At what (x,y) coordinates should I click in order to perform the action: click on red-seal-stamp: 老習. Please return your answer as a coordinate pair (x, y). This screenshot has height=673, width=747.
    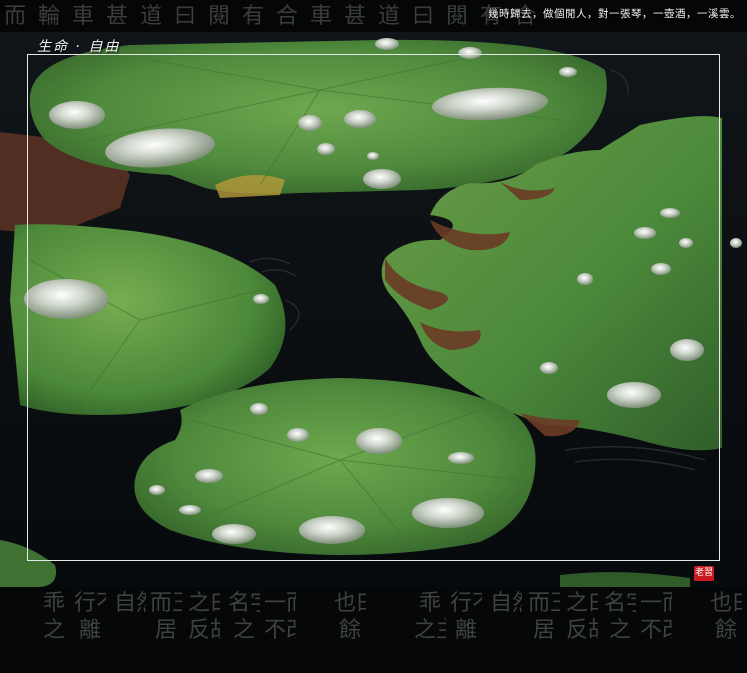
    Looking at the image, I should click on (704, 573).